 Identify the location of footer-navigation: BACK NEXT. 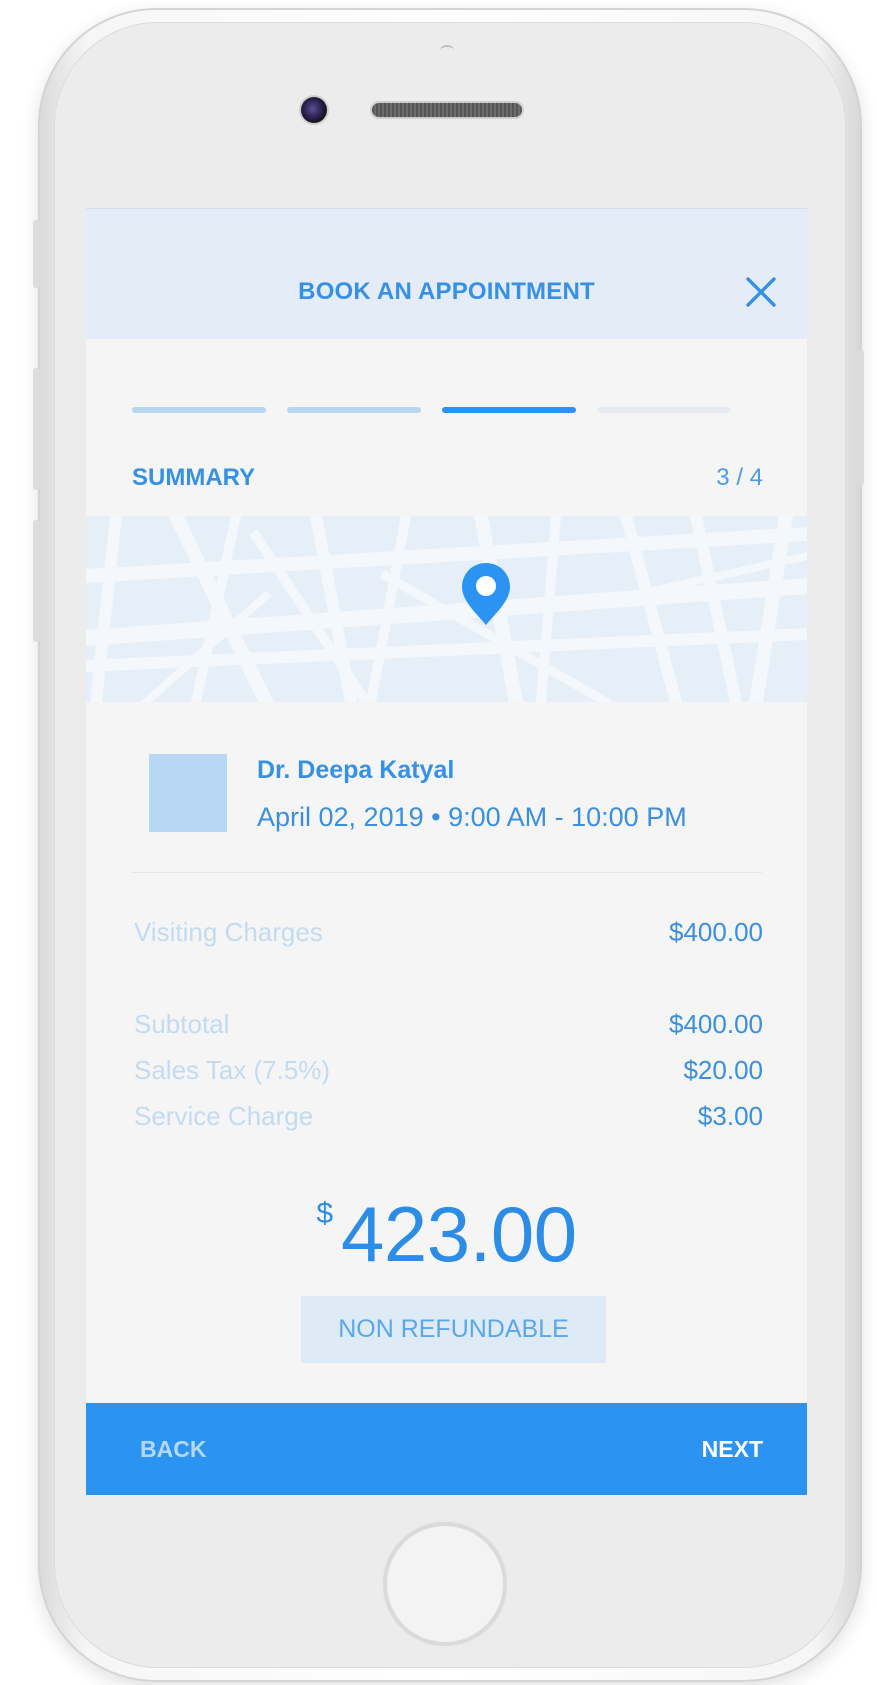
(446, 1449).